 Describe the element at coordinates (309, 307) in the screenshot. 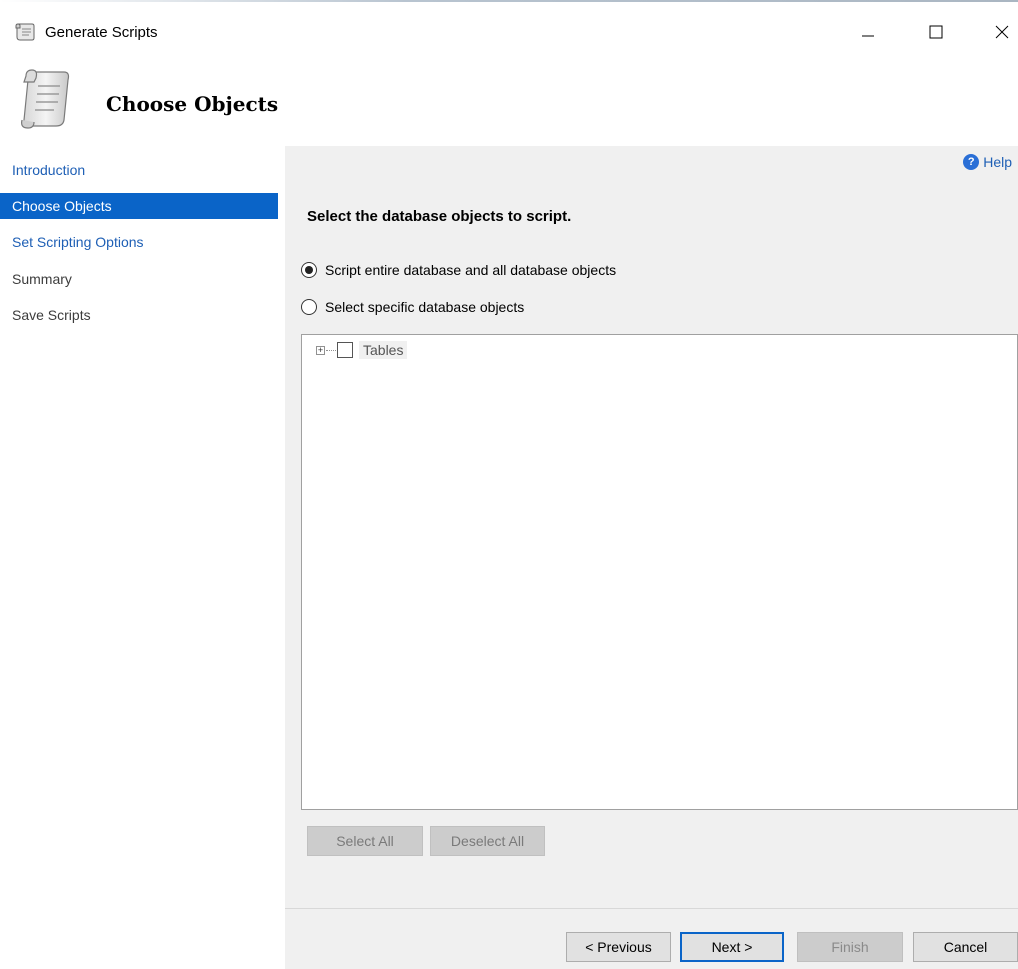

I see `radio-button-unchecked` at that location.